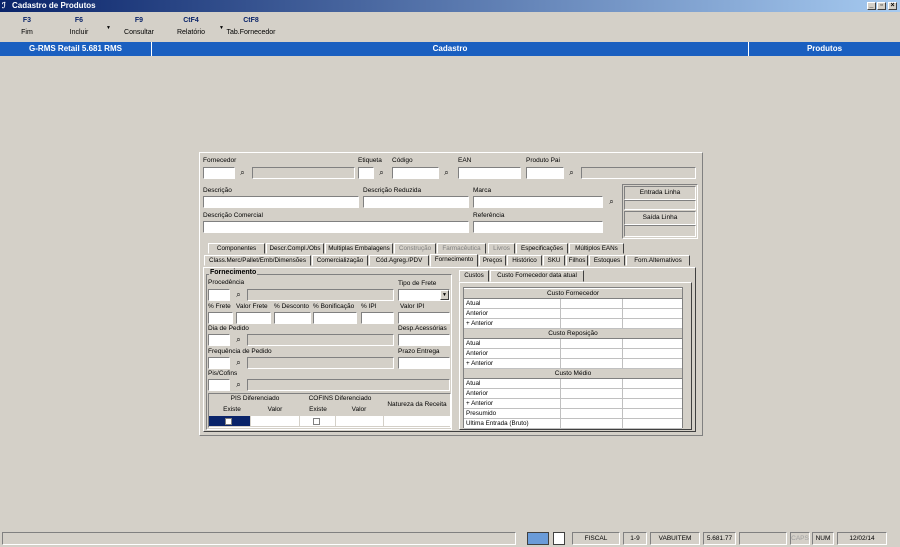 The height and width of the screenshot is (547, 900). I want to click on prazo-entrega-input, so click(424, 363).